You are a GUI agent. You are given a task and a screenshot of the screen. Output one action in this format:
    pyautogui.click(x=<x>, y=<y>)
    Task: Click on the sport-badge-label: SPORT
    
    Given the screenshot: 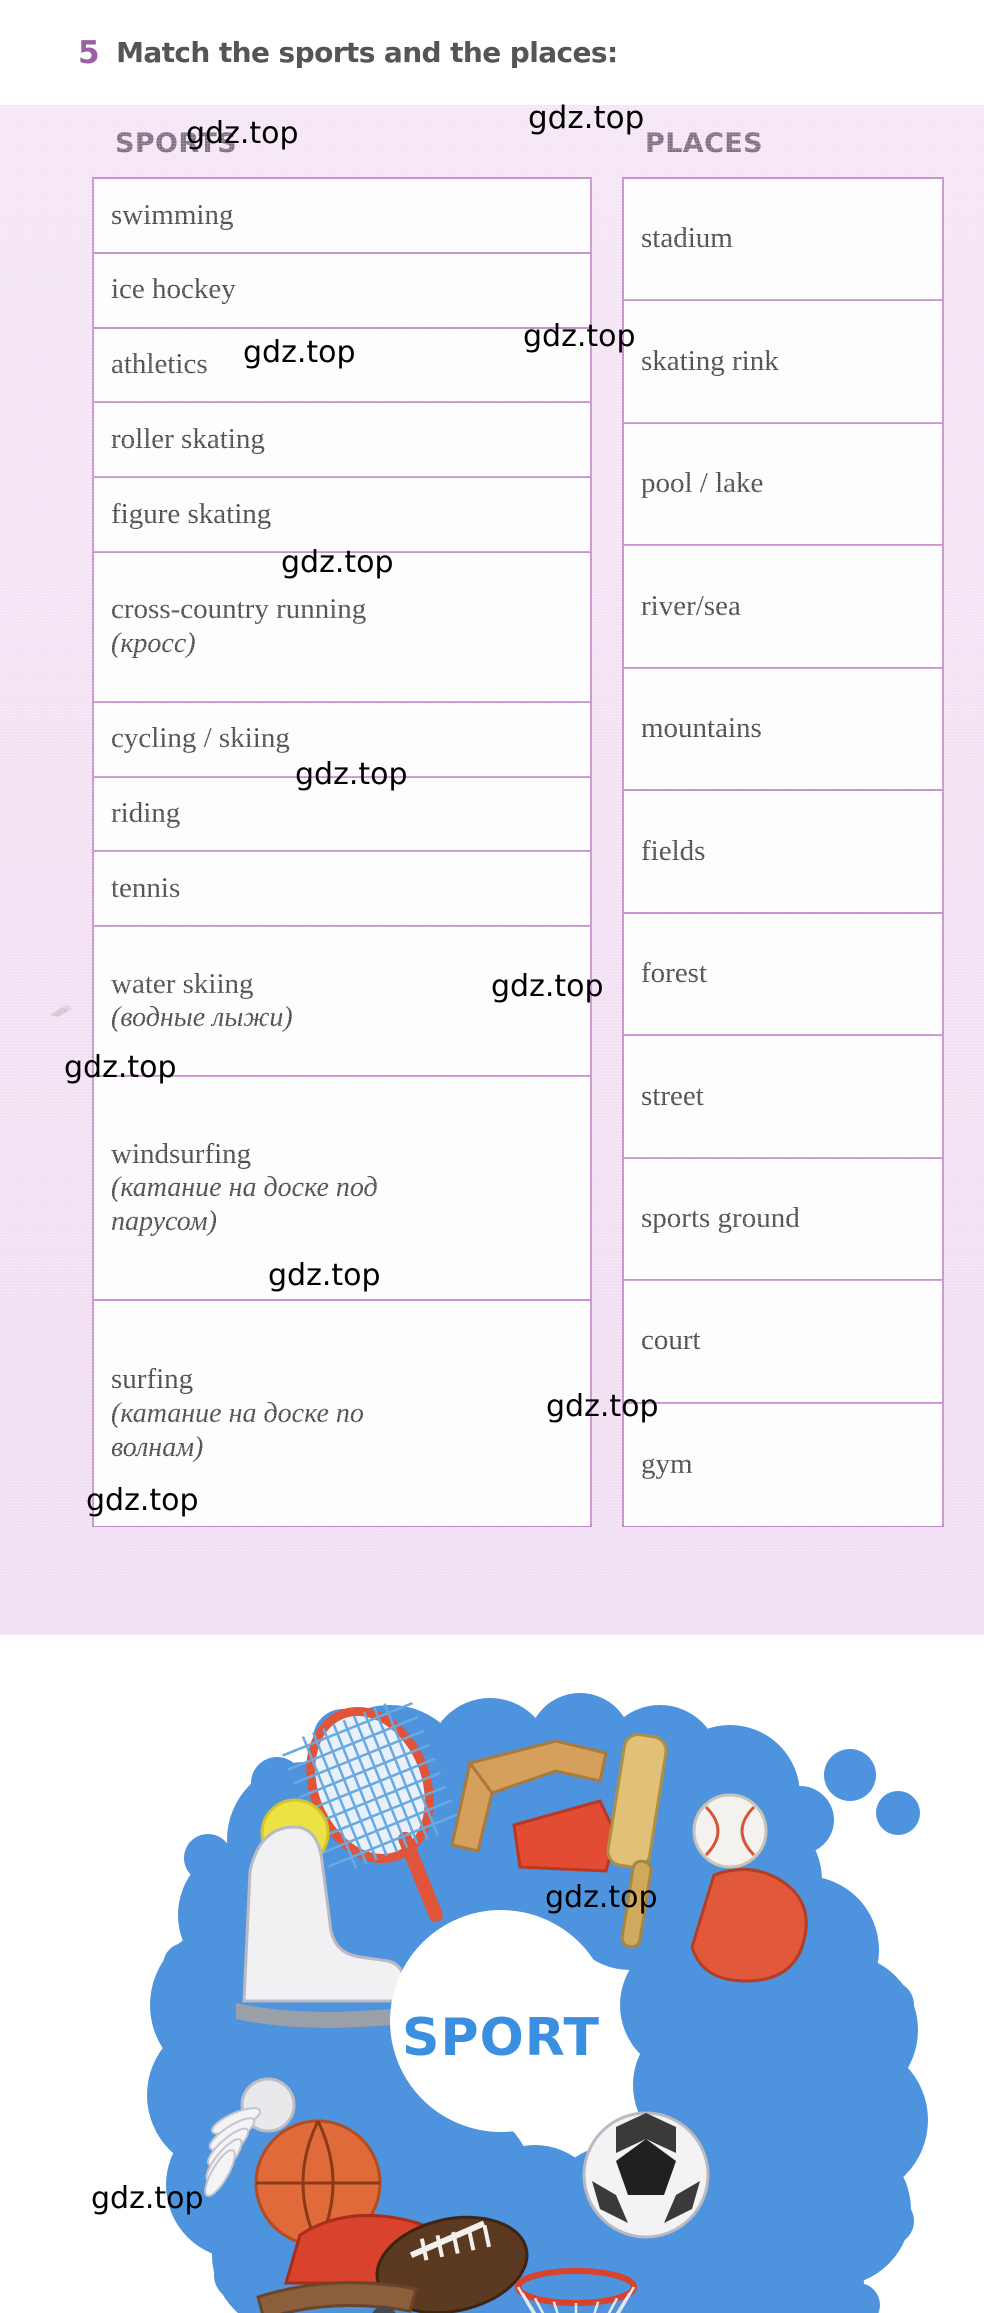 What is the action you would take?
    pyautogui.click(x=501, y=2038)
    